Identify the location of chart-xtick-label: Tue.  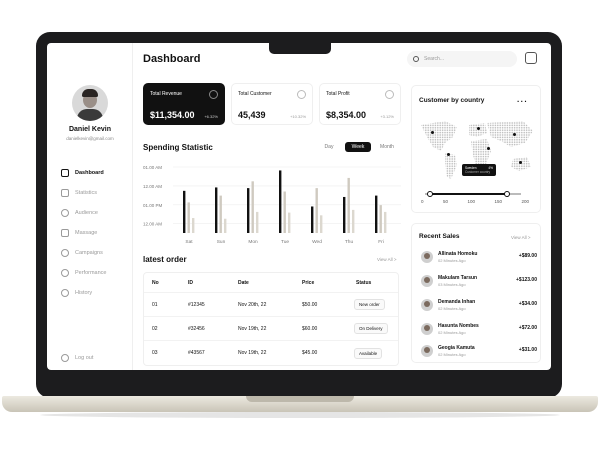
(285, 242).